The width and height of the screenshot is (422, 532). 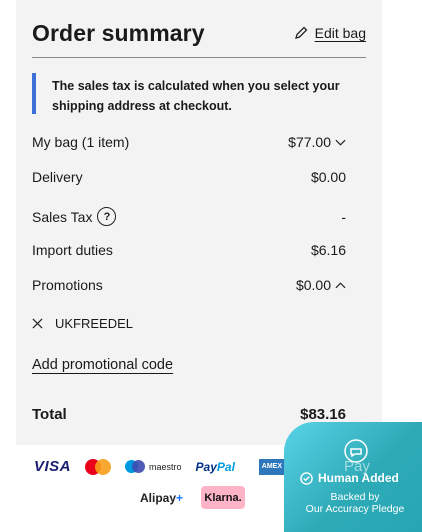 What do you see at coordinates (102, 365) in the screenshot?
I see `add-promotional-code-link: Add promotional code` at bounding box center [102, 365].